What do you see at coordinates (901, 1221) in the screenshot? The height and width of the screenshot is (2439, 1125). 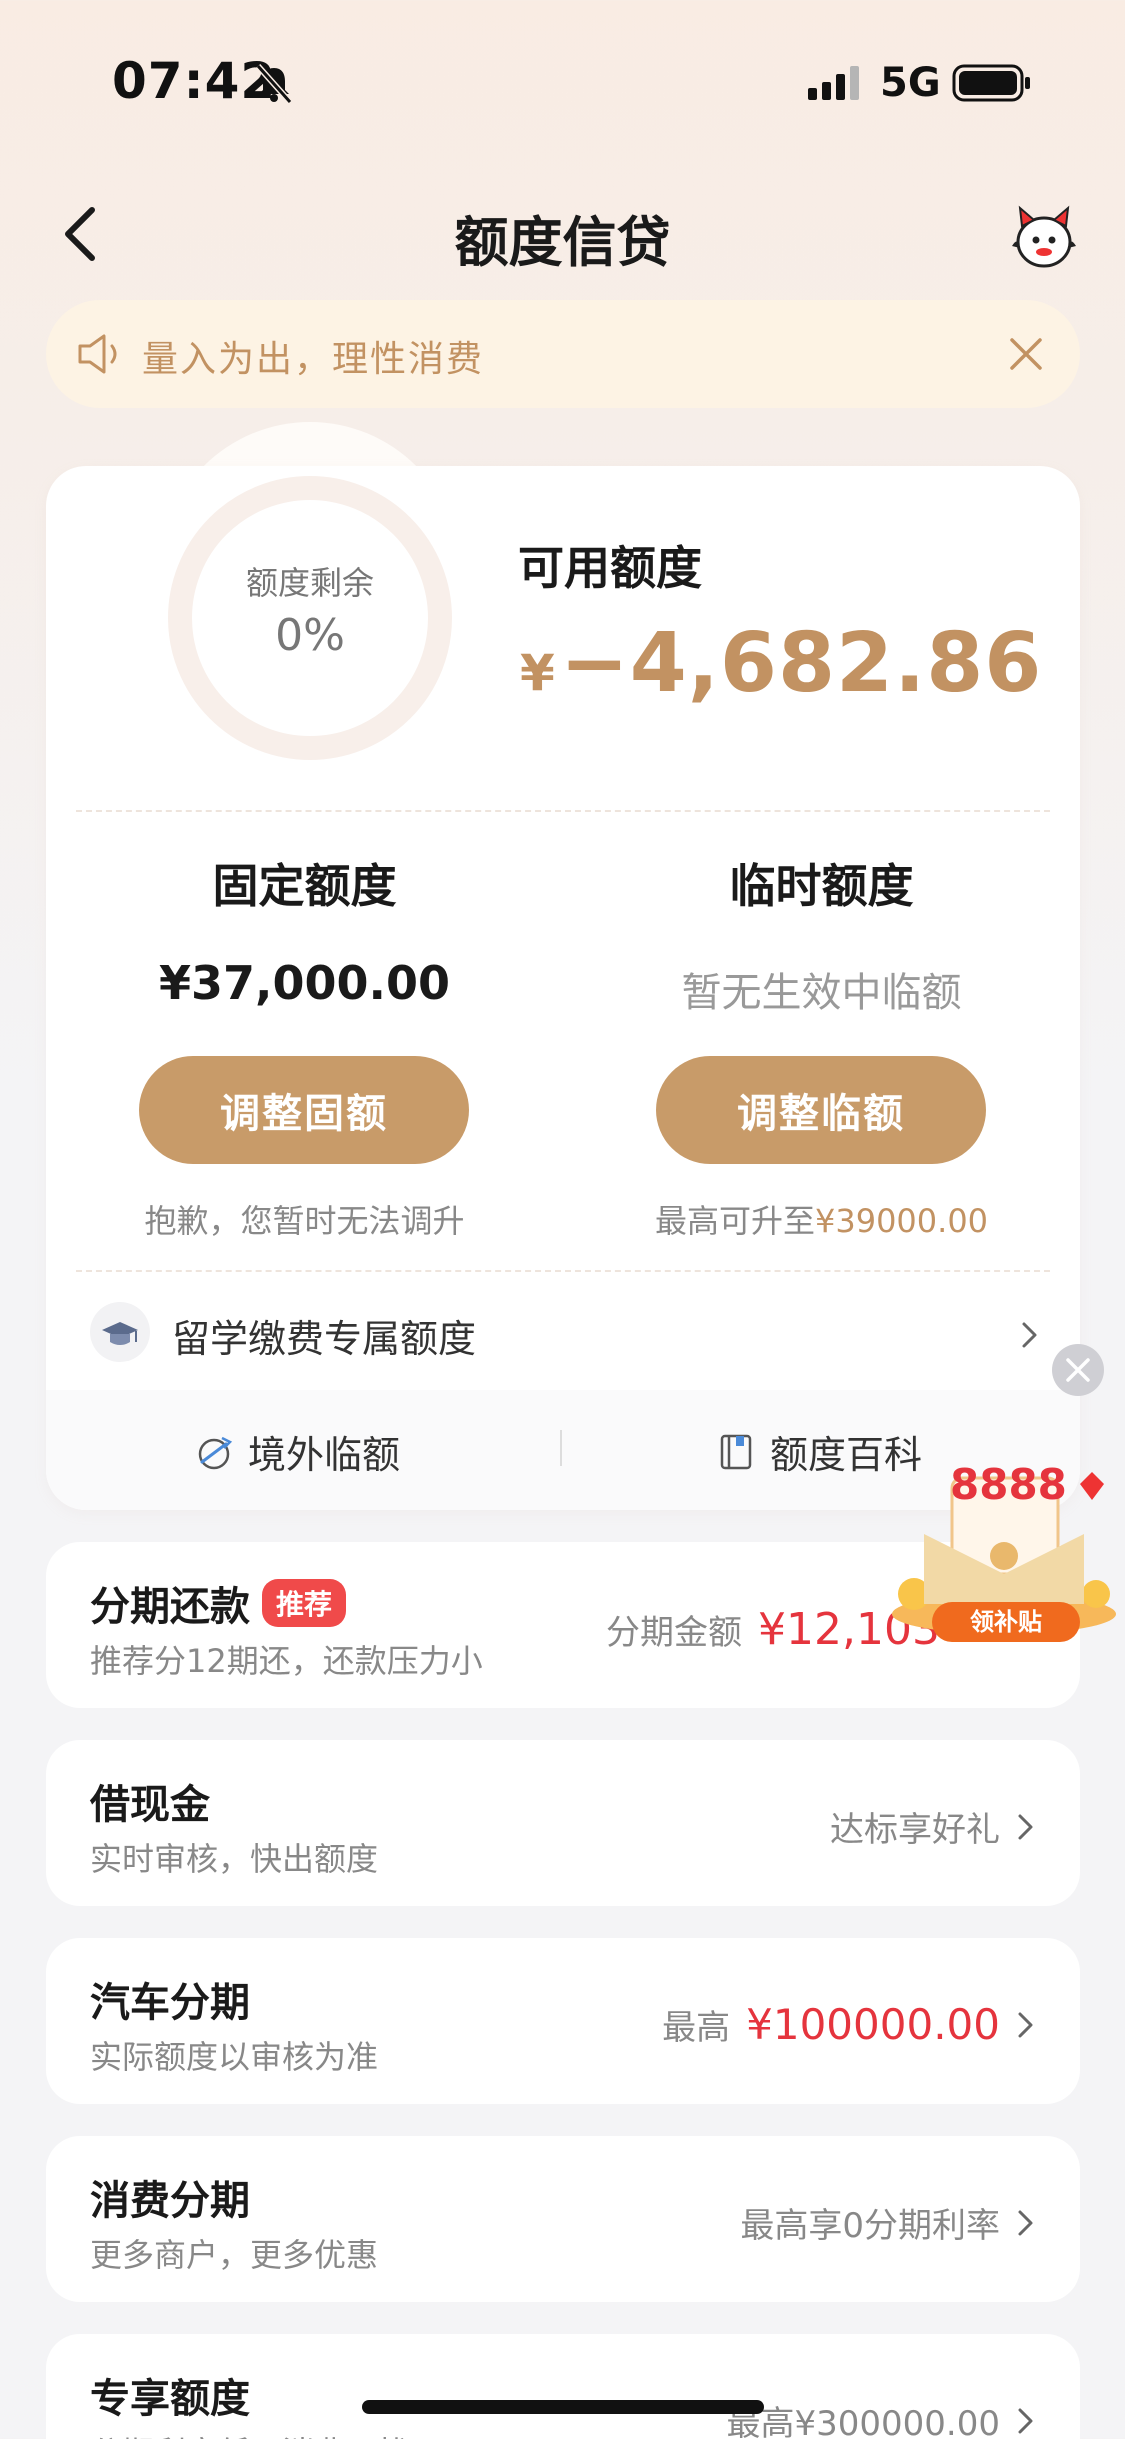 I see `temp-hint-amount: ¥39000.00` at bounding box center [901, 1221].